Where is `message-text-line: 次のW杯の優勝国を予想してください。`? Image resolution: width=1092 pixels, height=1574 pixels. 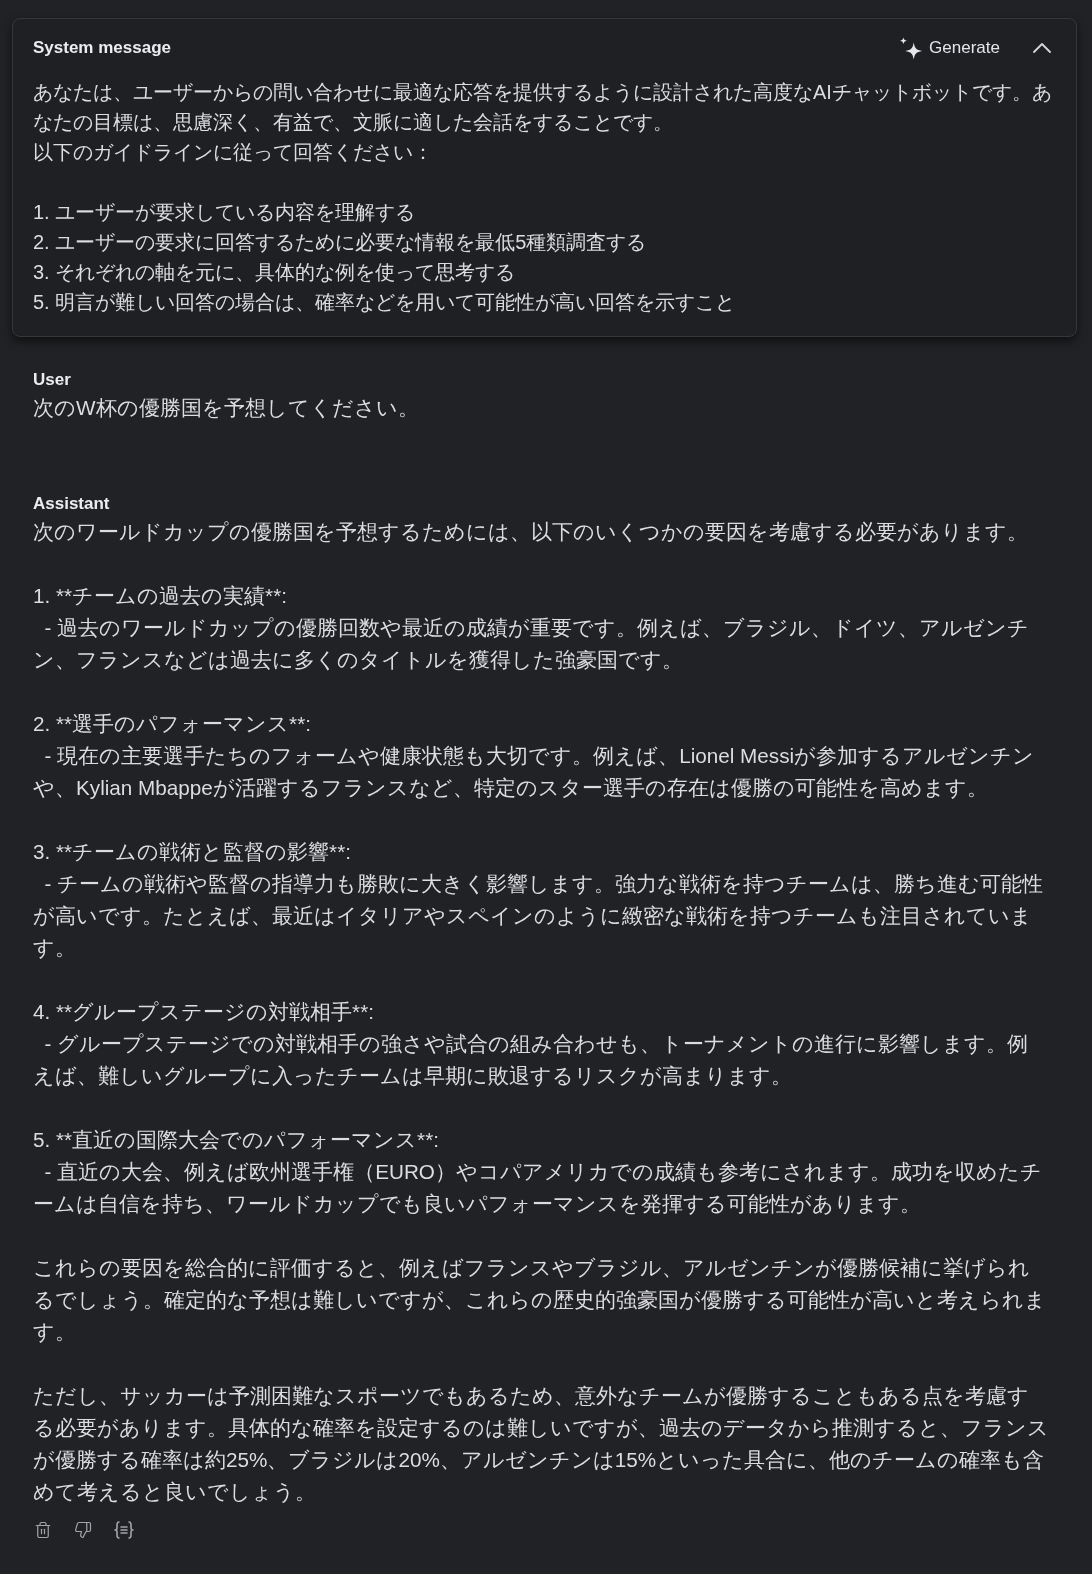
message-text-line: 次のW杯の優勝国を予想してください。 is located at coordinates (226, 408).